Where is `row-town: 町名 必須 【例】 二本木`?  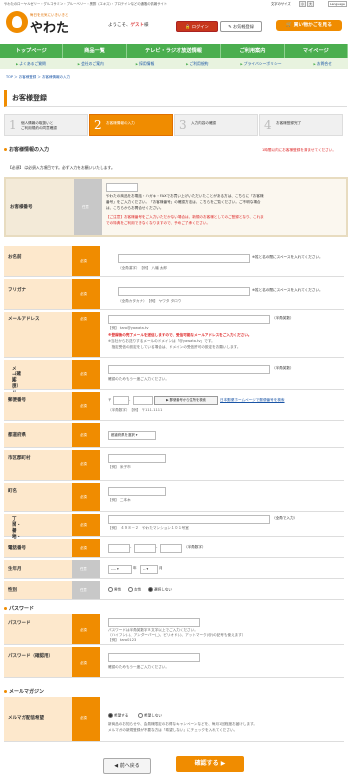 row-town: 町名 必須 【例】 二本木 is located at coordinates (174, 497).